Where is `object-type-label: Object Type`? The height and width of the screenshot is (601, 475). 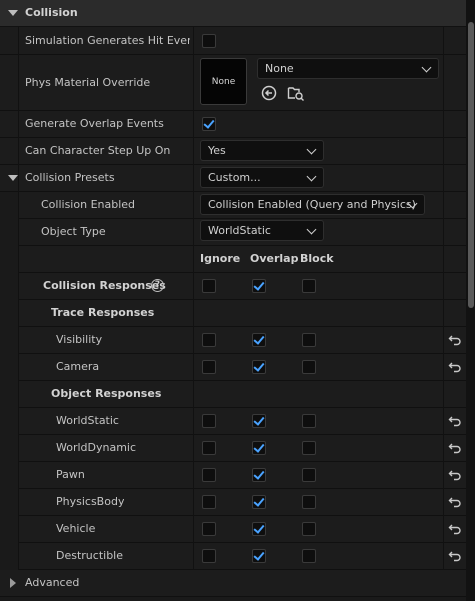 object-type-label: Object Type is located at coordinates (73, 231).